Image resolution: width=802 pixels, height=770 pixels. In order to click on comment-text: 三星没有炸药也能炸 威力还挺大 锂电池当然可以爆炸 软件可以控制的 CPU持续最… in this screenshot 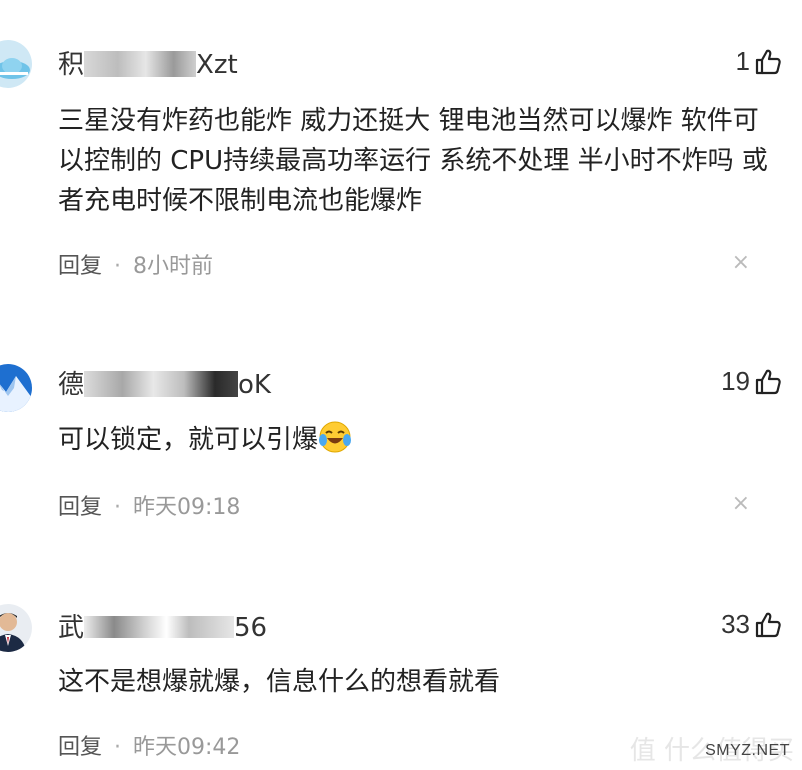, I will do `click(413, 161)`.